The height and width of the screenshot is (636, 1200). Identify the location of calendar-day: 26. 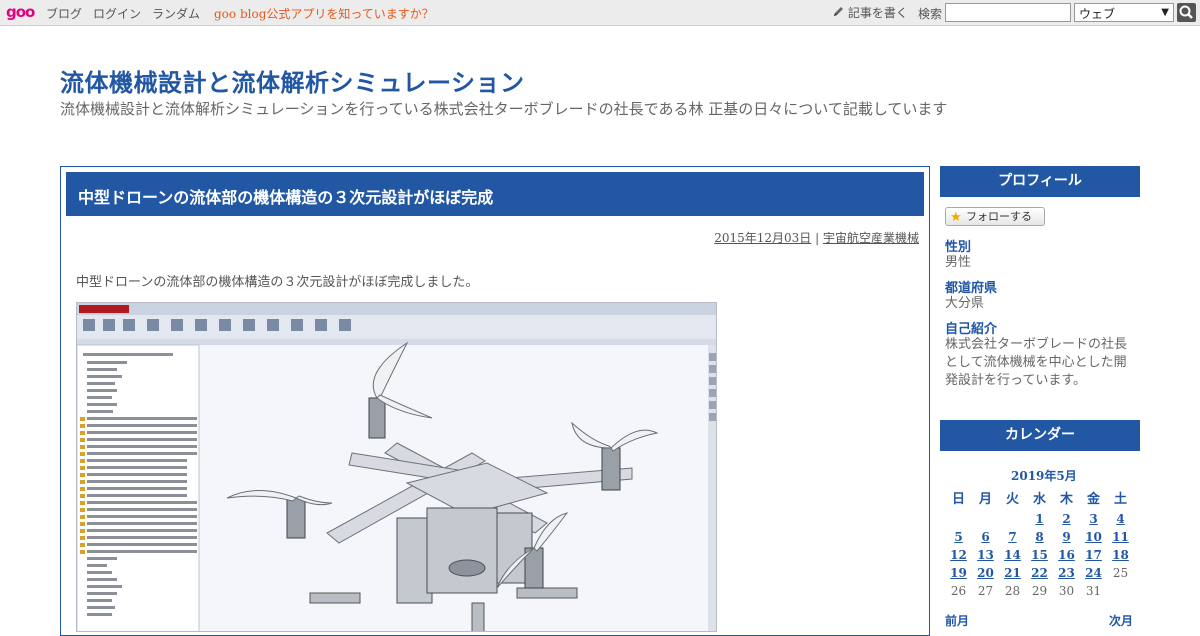
(958, 591).